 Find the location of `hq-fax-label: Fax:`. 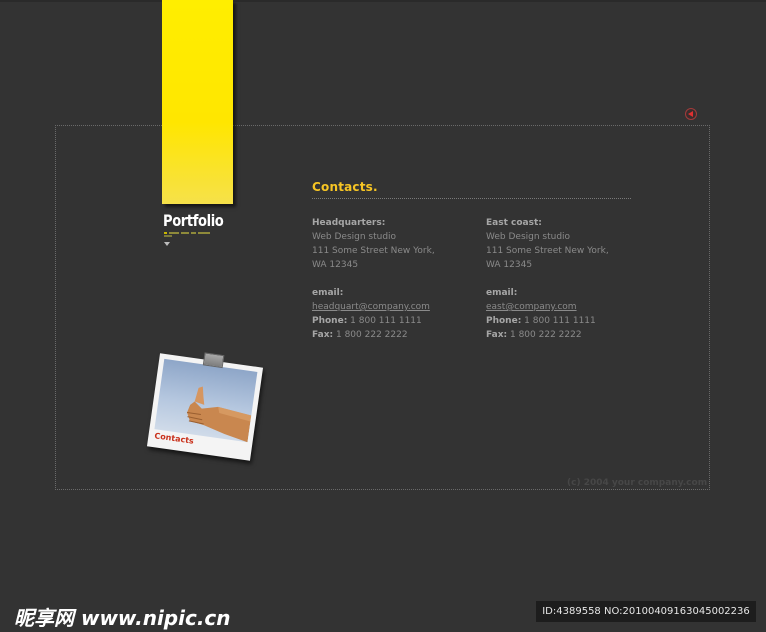

hq-fax-label: Fax: is located at coordinates (323, 335).